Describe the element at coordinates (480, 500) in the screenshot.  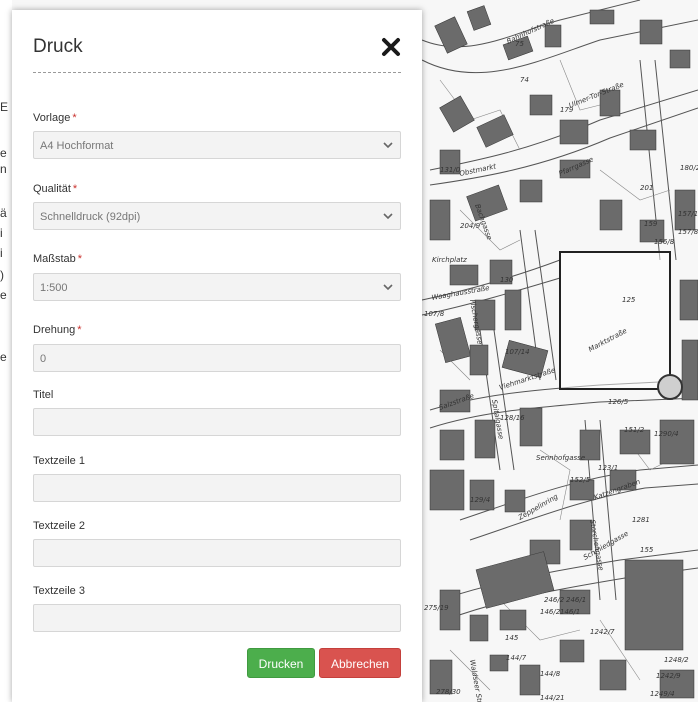
I see `map-label: 129/4` at that location.